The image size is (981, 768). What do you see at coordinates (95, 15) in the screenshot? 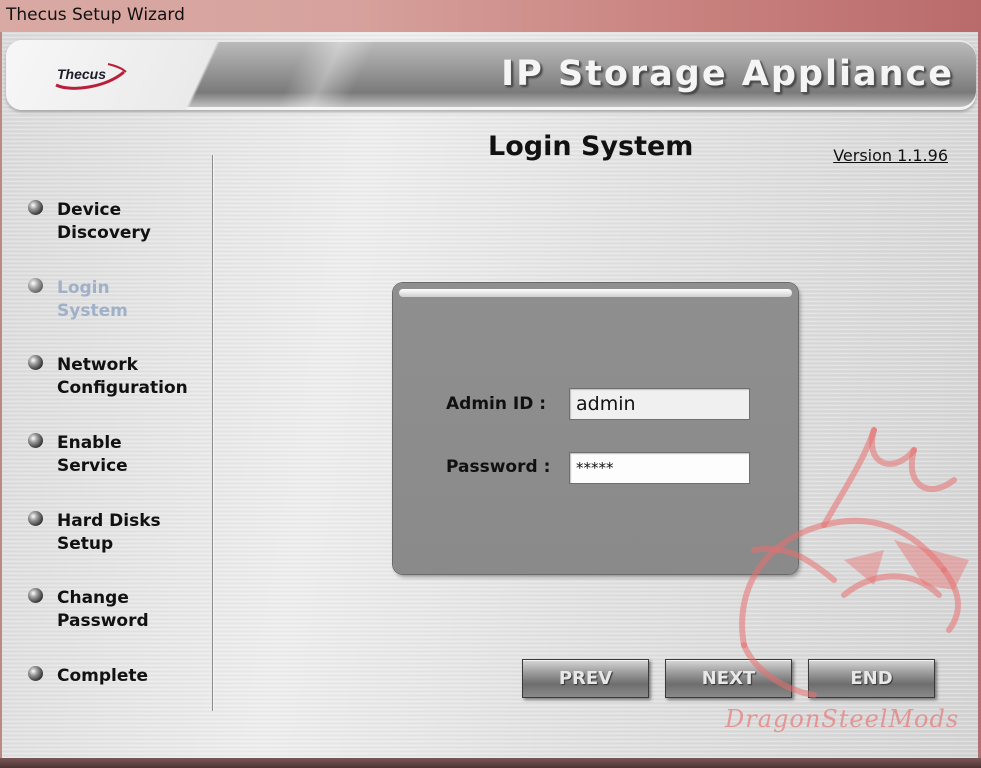
I see `window-title: Thecus Setup Wizard` at bounding box center [95, 15].